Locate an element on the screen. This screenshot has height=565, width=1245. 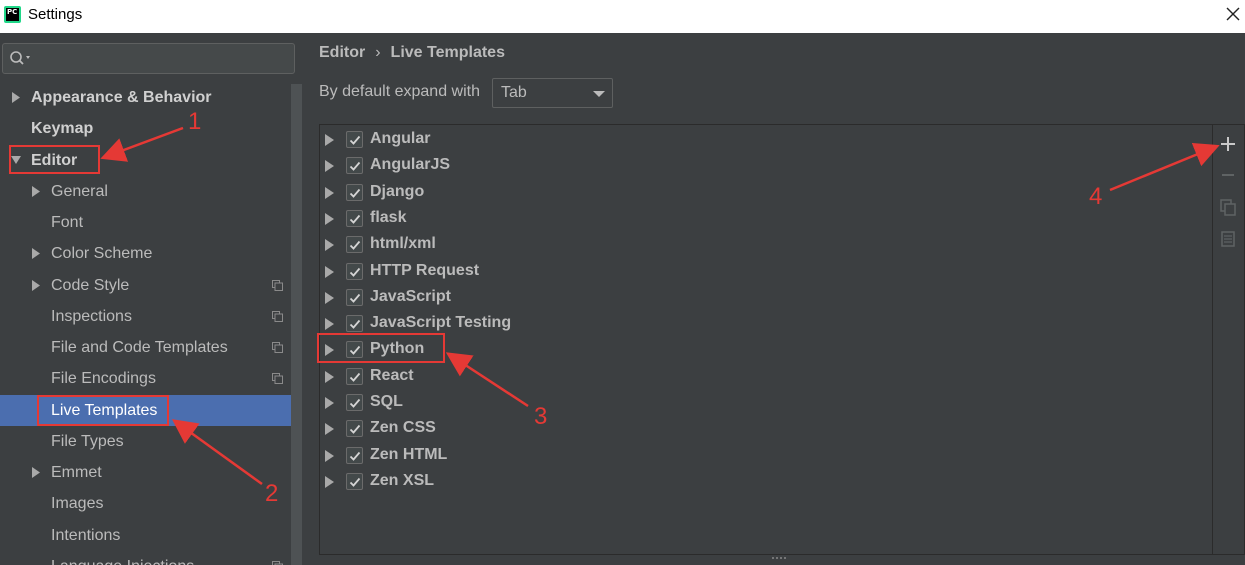
sidebar-item-label: File and Code Templates is located at coordinates (139, 347).